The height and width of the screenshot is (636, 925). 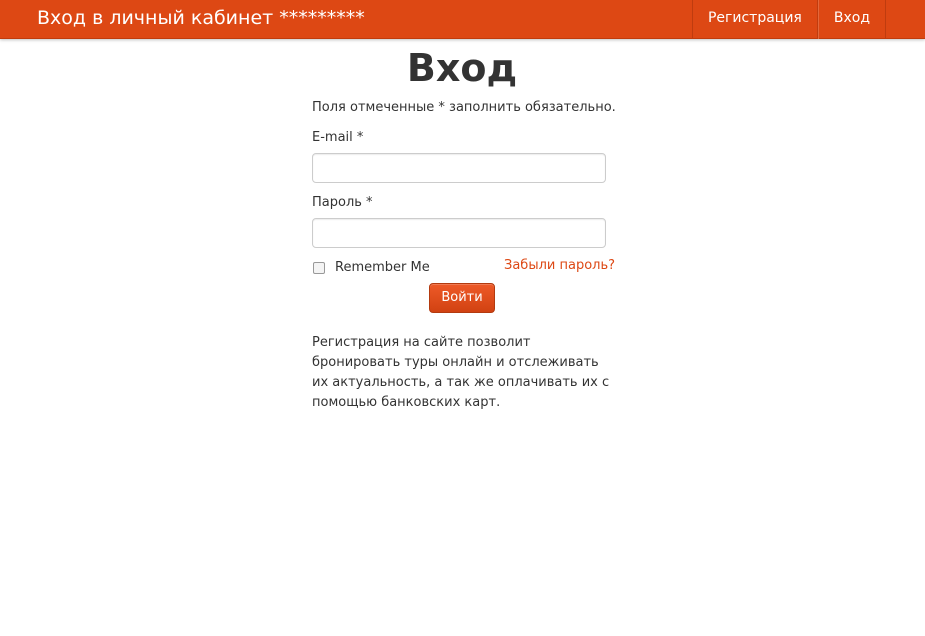 I want to click on nav-link-login: Вход, so click(x=851, y=19).